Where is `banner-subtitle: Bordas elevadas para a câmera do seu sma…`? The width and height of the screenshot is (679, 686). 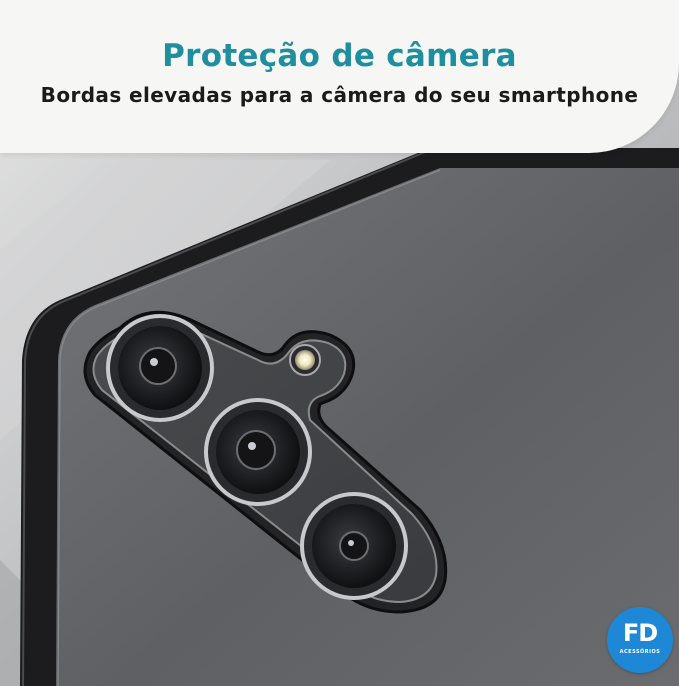 banner-subtitle: Bordas elevadas para a câmera do seu sma… is located at coordinates (339, 95).